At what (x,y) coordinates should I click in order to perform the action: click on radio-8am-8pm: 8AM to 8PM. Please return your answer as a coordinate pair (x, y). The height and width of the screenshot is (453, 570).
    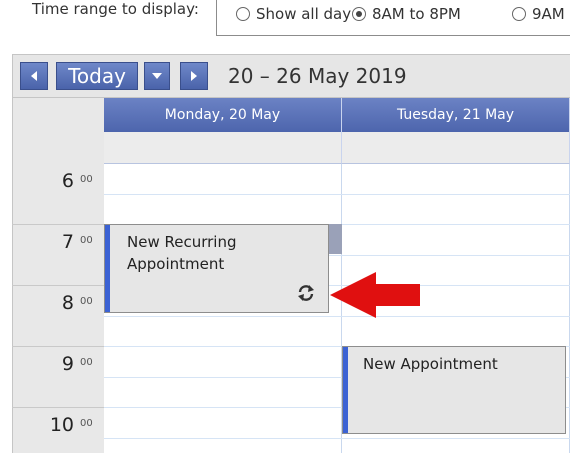
    Looking at the image, I should click on (406, 14).